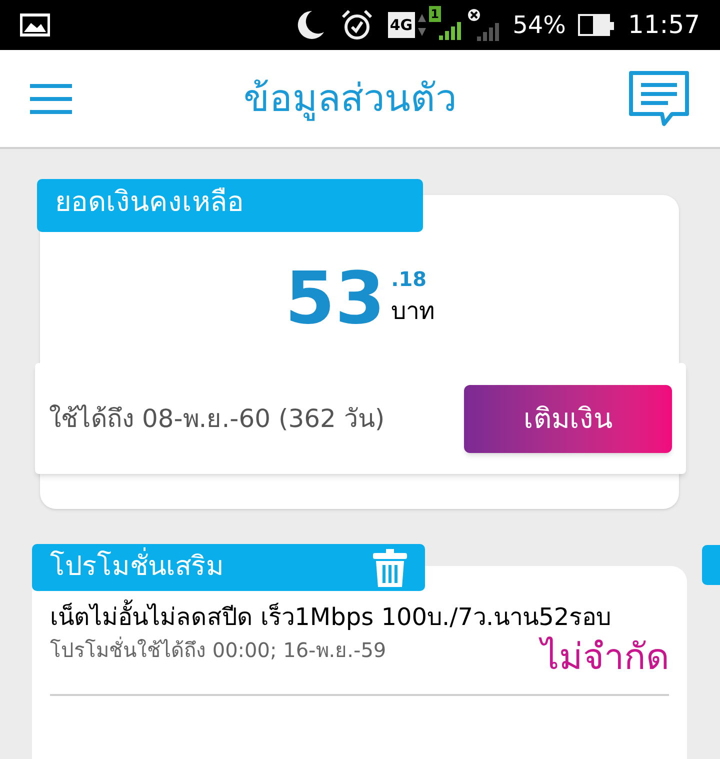 This screenshot has height=759, width=720. I want to click on menu-icon, so click(51, 99).